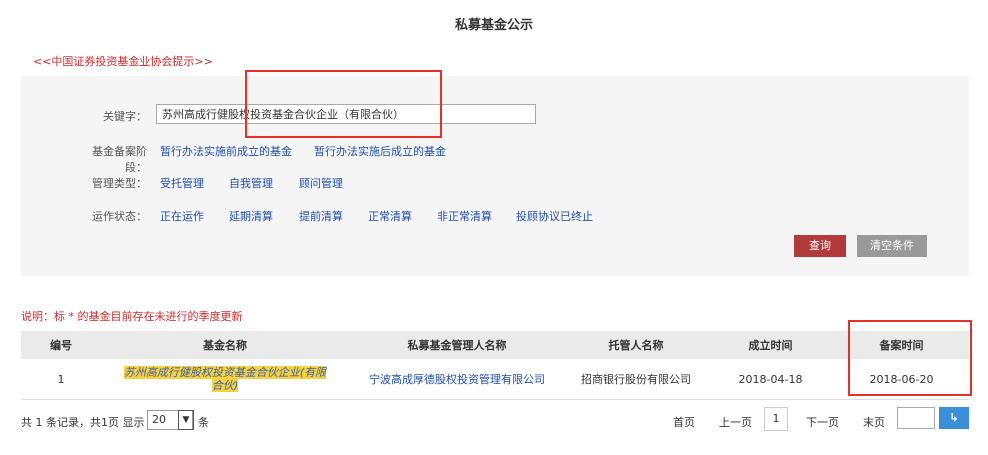 This screenshot has width=988, height=455. Describe the element at coordinates (457, 345) in the screenshot. I see `col-header-manager: 私募基金管理人名称` at that location.